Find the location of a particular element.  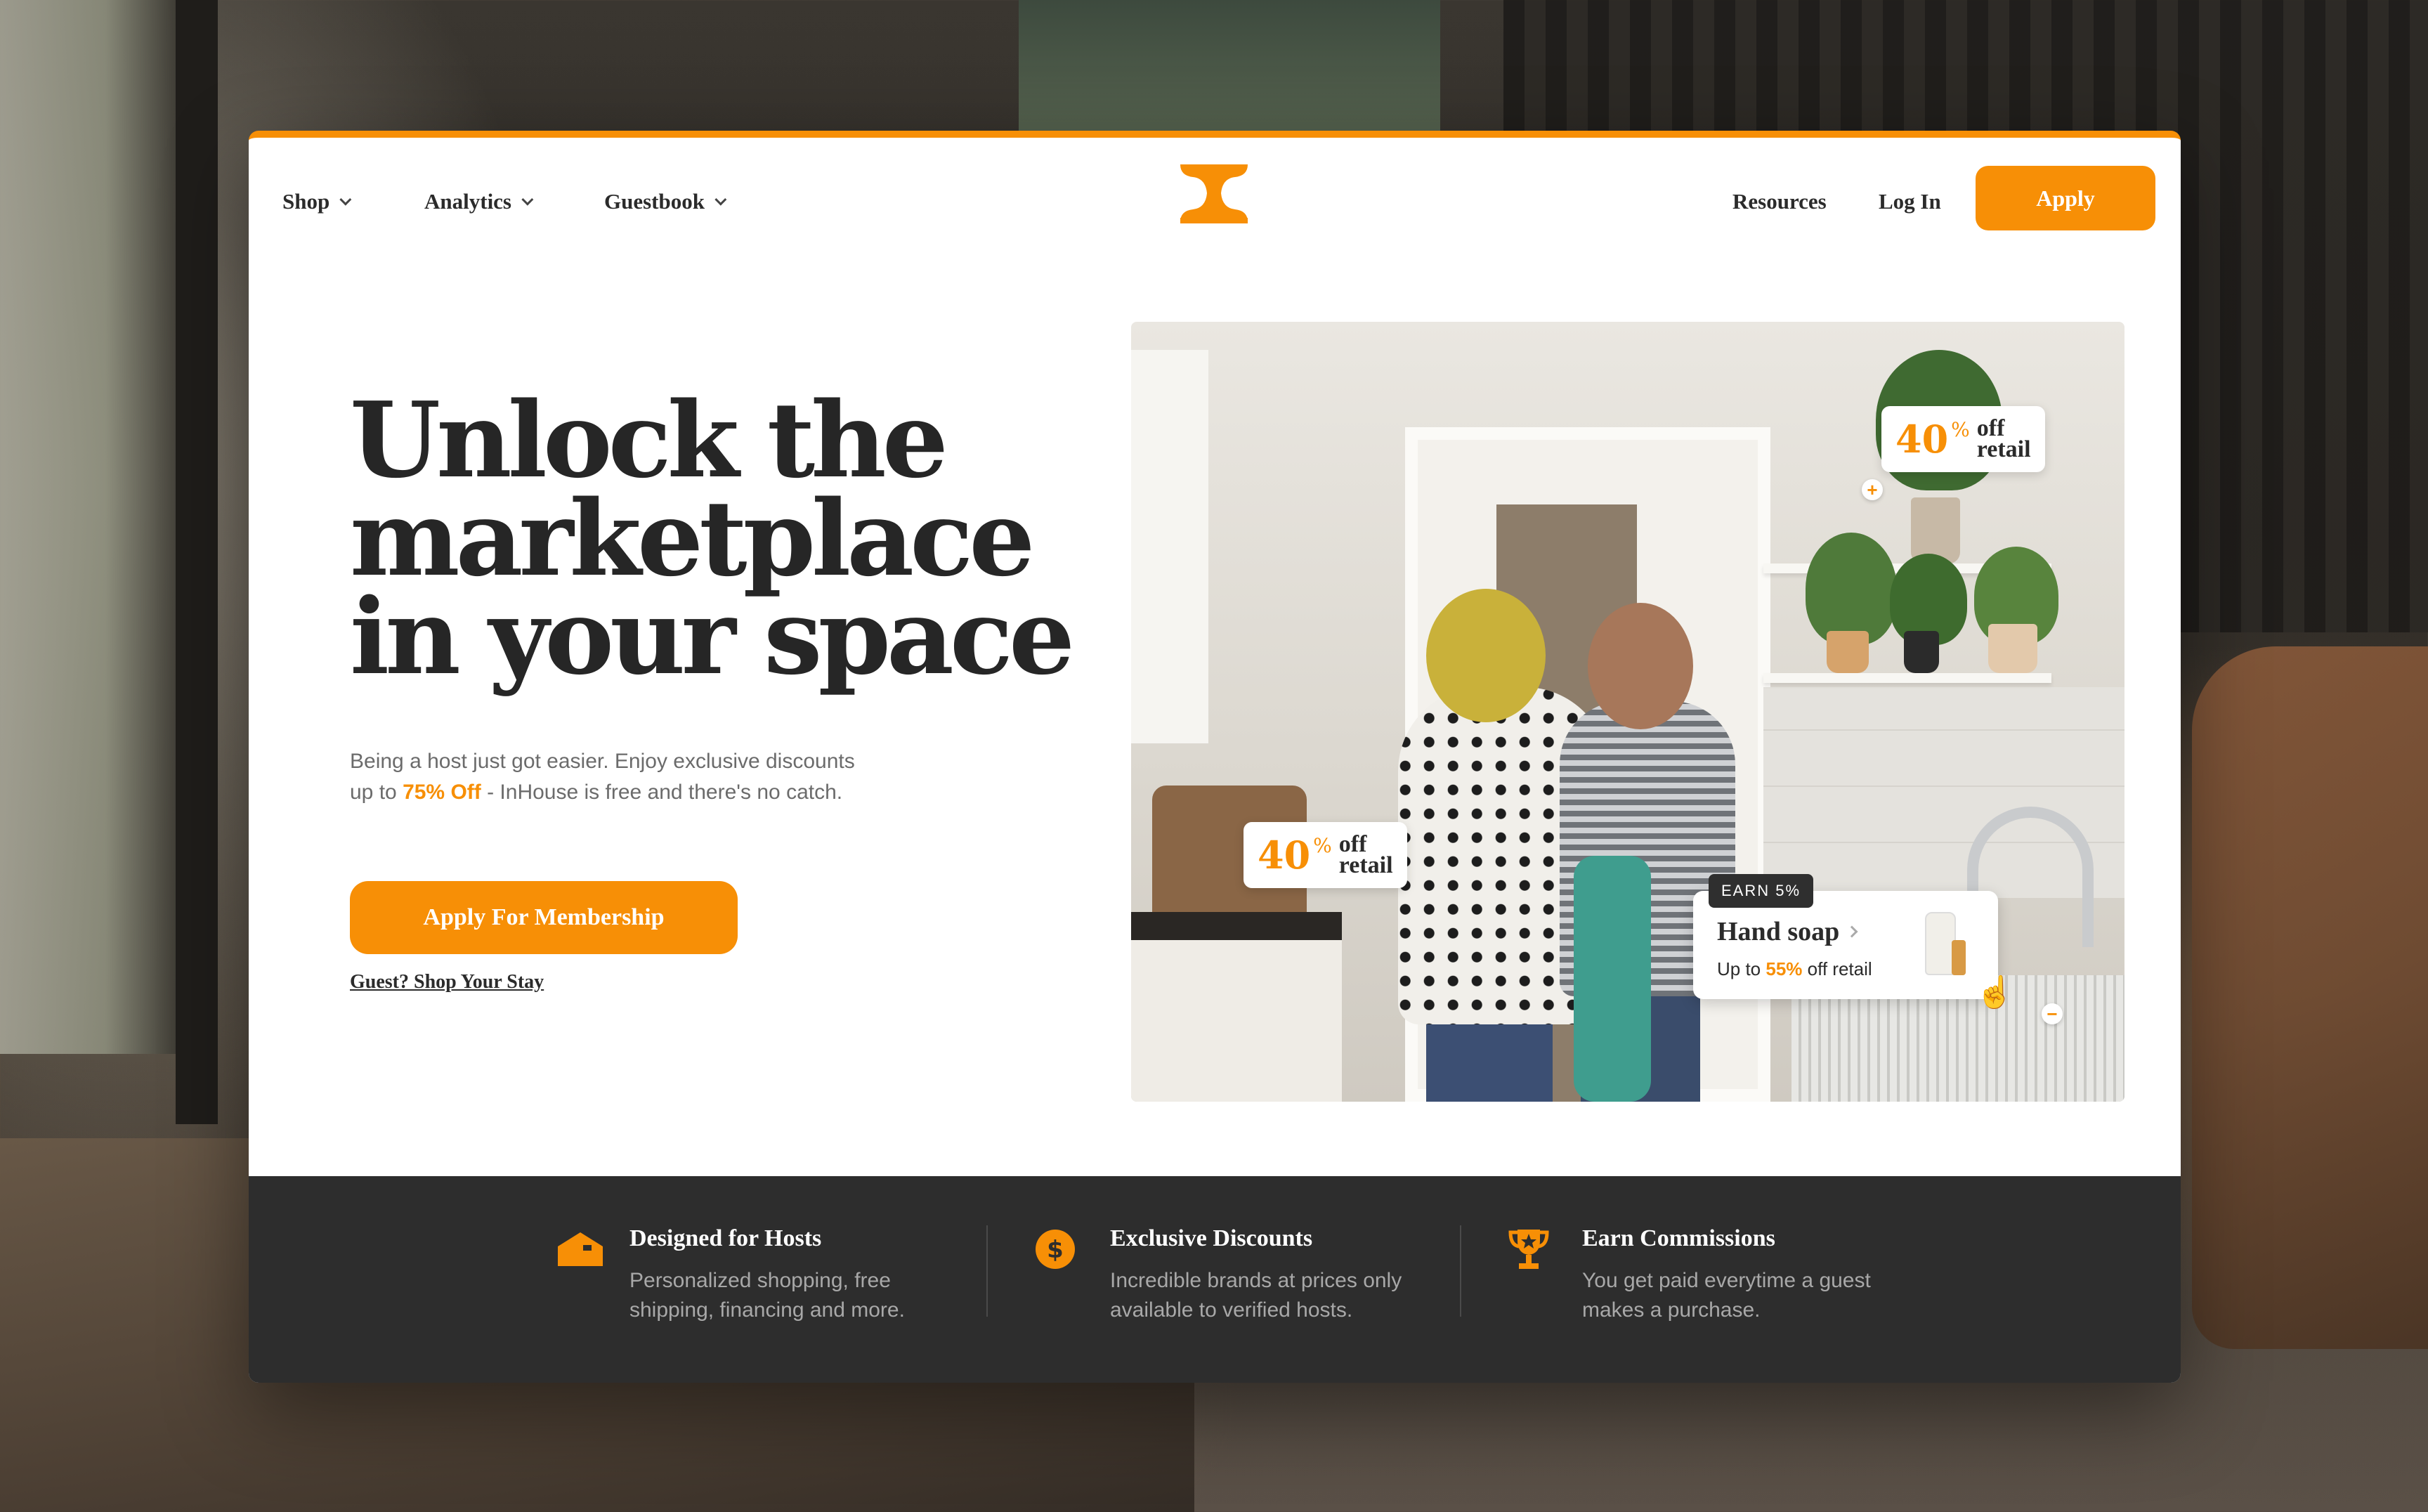

background-sofa is located at coordinates (2310, 997).